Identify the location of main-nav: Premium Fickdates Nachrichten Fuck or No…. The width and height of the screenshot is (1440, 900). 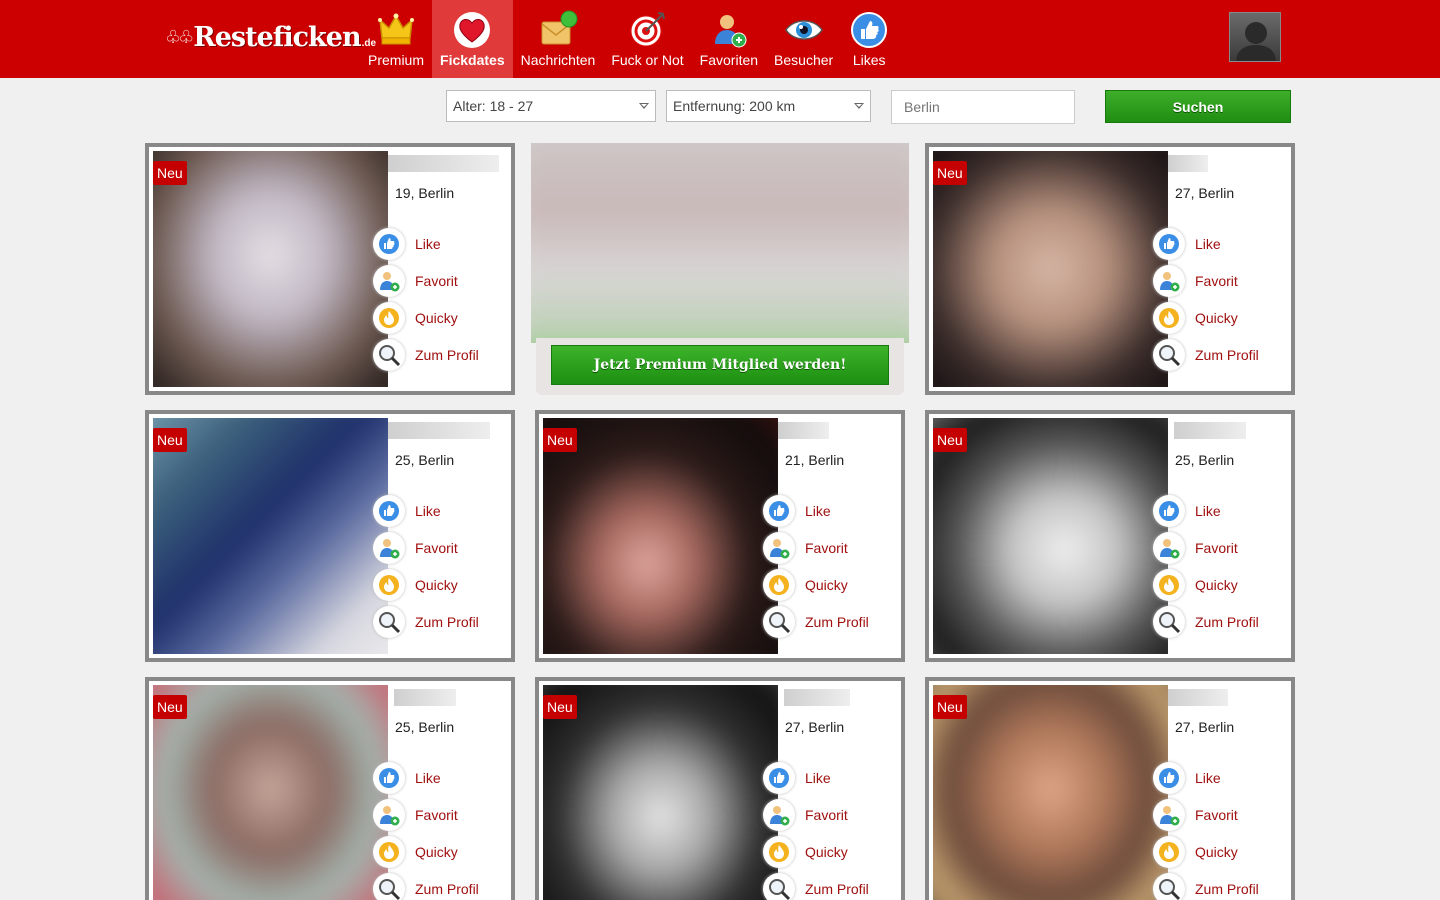
(628, 39).